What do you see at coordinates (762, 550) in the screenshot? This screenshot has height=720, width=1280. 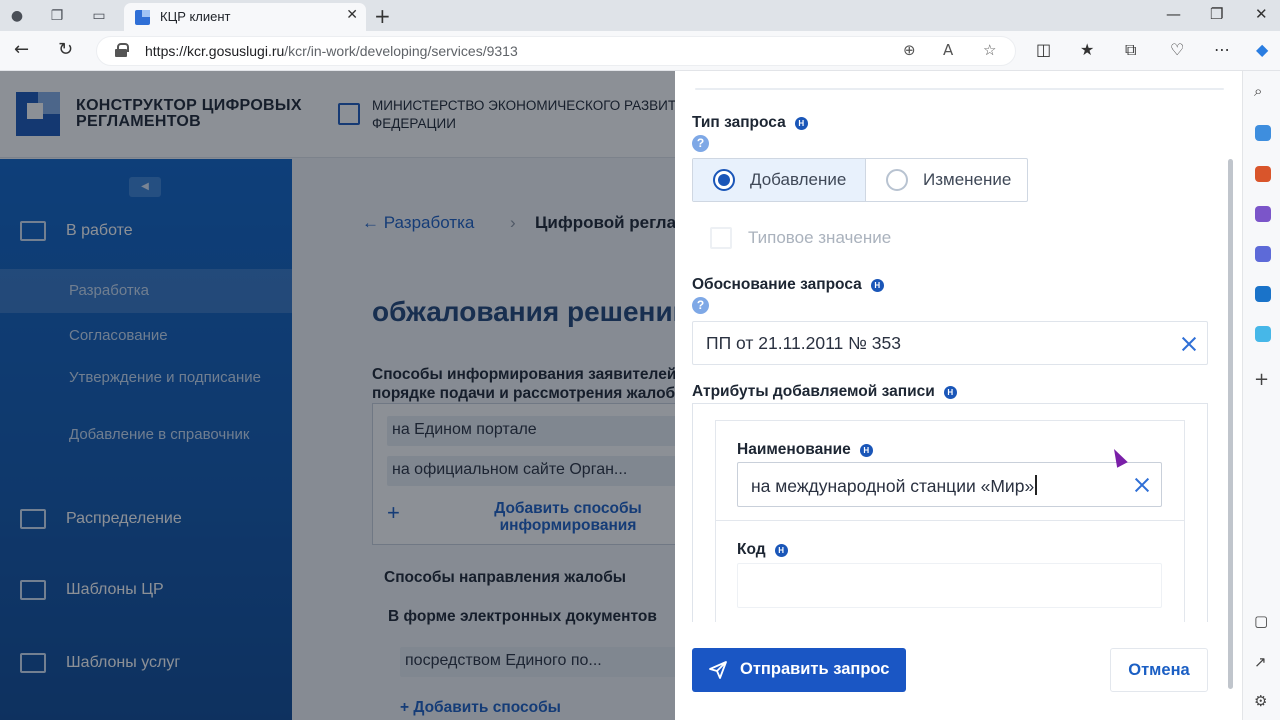 I see `code-field-label: Код Н` at bounding box center [762, 550].